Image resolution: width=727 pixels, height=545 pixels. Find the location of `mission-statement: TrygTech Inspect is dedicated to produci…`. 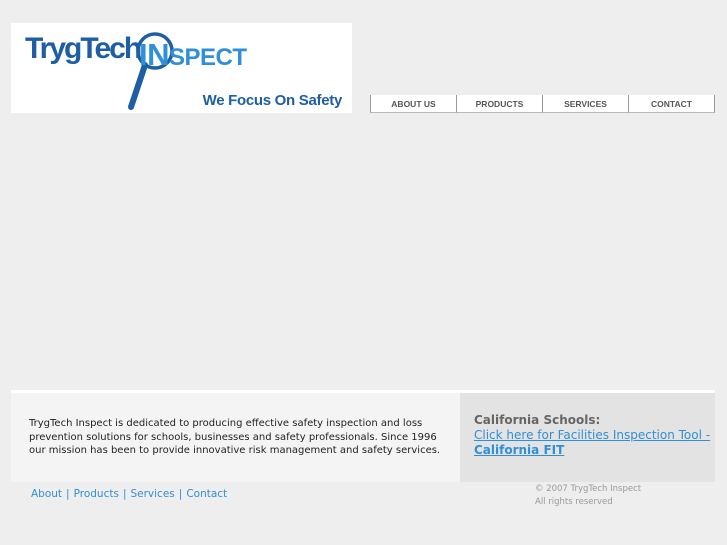

mission-statement: TrygTech Inspect is dedicated to produci… is located at coordinates (235, 437).